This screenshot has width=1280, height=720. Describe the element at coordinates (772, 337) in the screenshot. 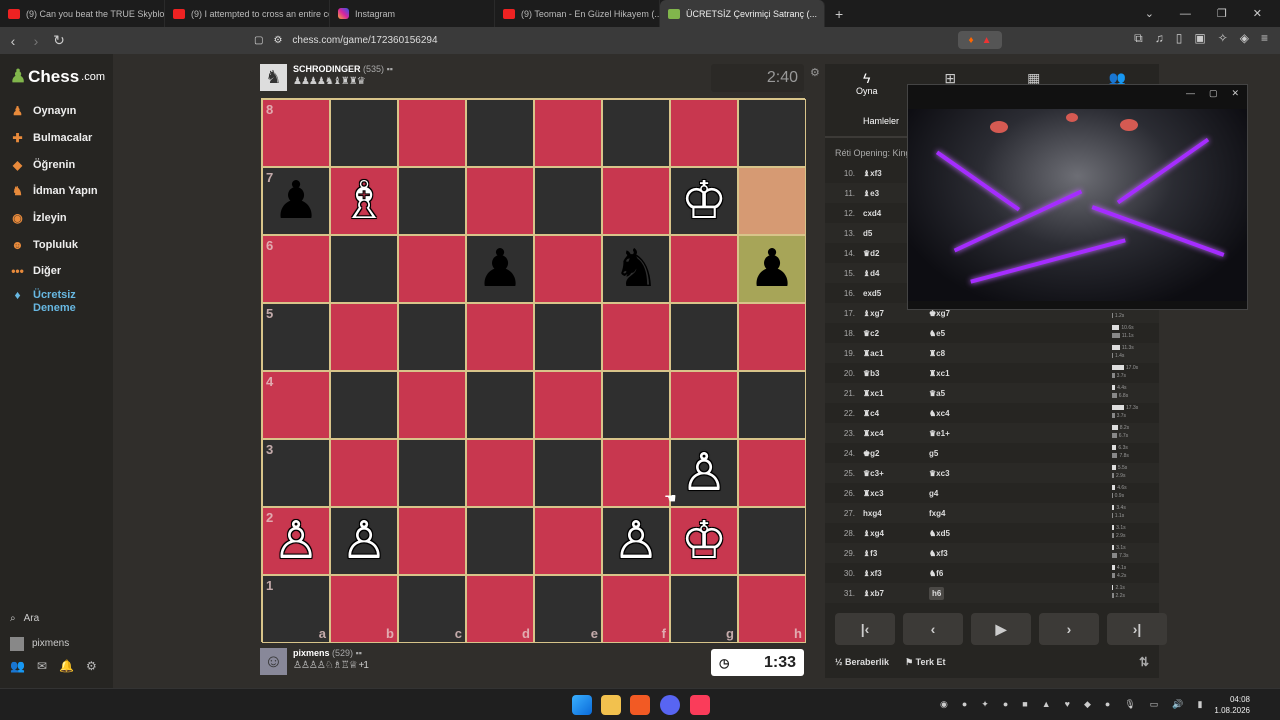

I see `square-h5` at that location.